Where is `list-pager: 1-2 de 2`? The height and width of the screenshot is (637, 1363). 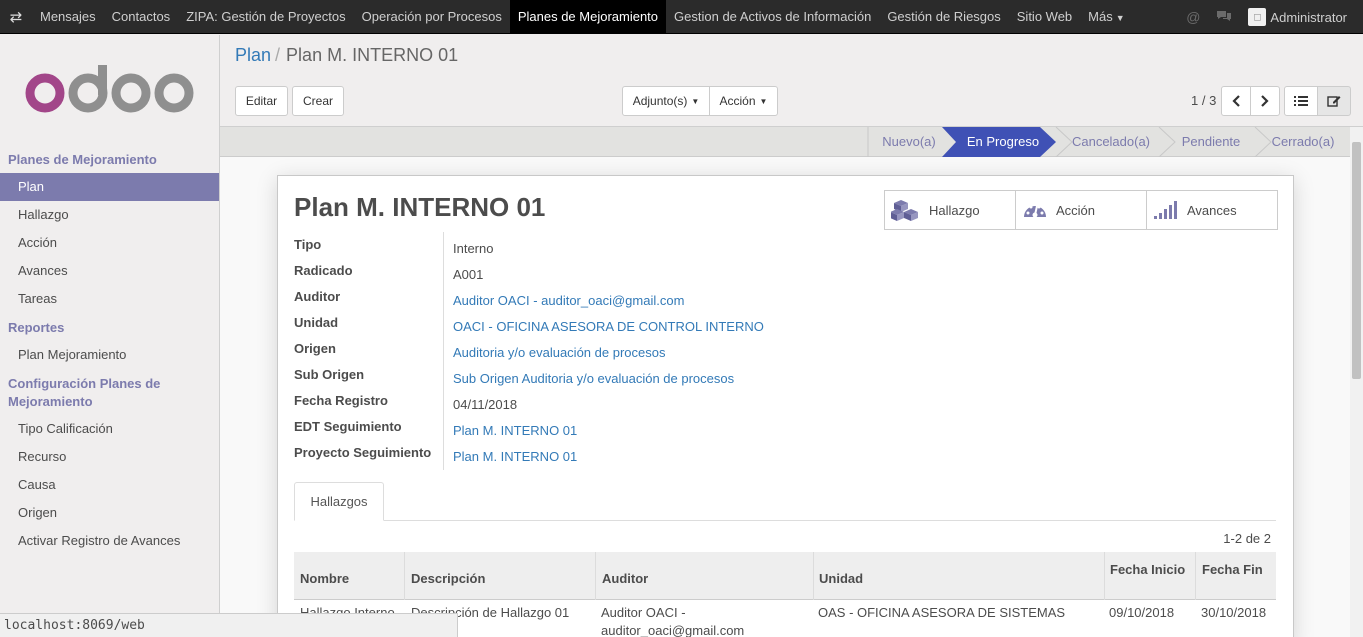
list-pager: 1-2 de 2 is located at coordinates (1247, 538).